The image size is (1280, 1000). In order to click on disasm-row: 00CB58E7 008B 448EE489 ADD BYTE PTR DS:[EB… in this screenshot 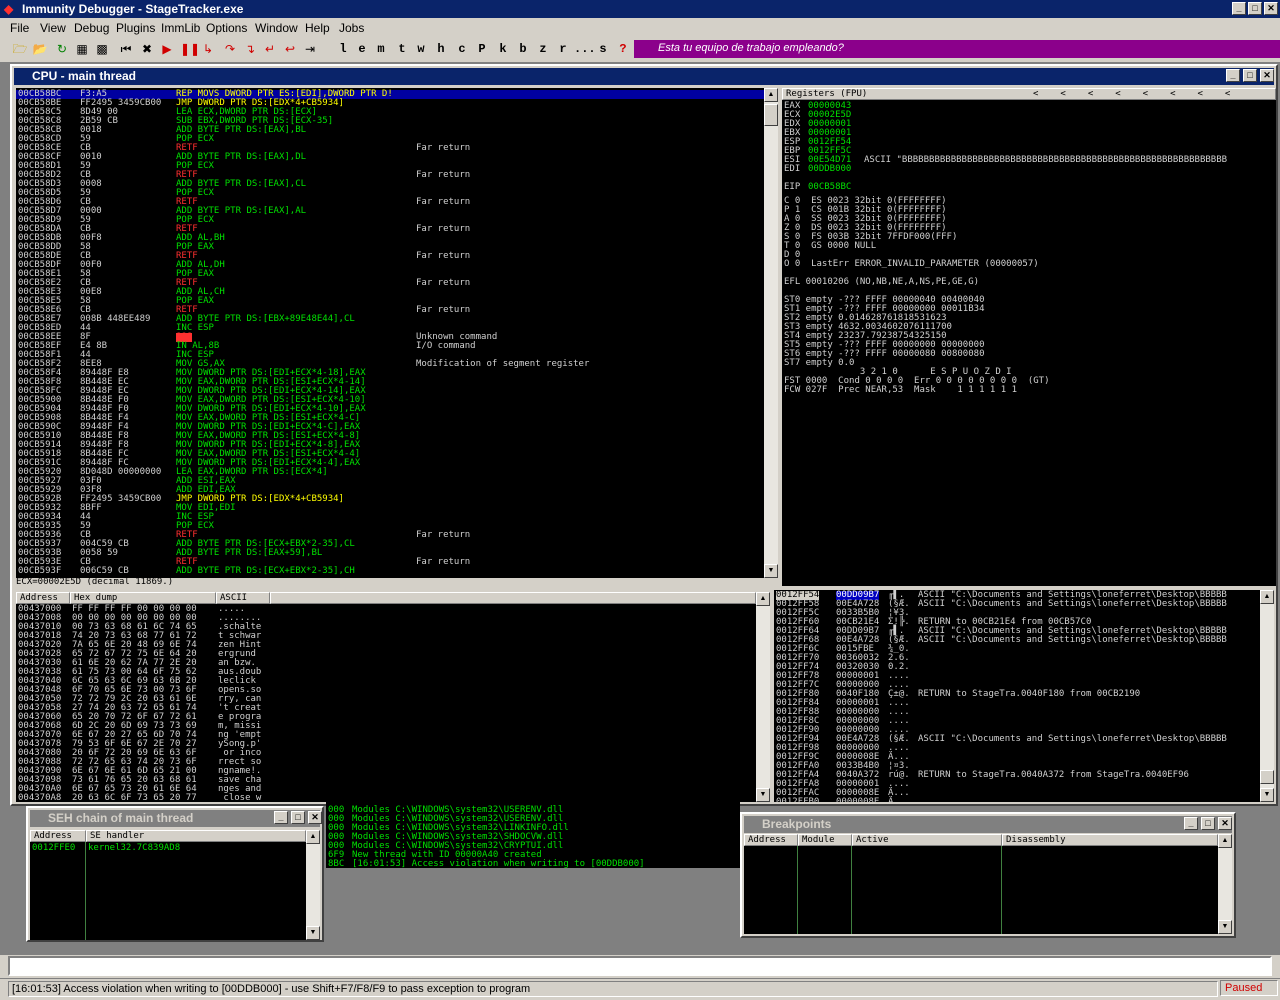, I will do `click(390, 319)`.